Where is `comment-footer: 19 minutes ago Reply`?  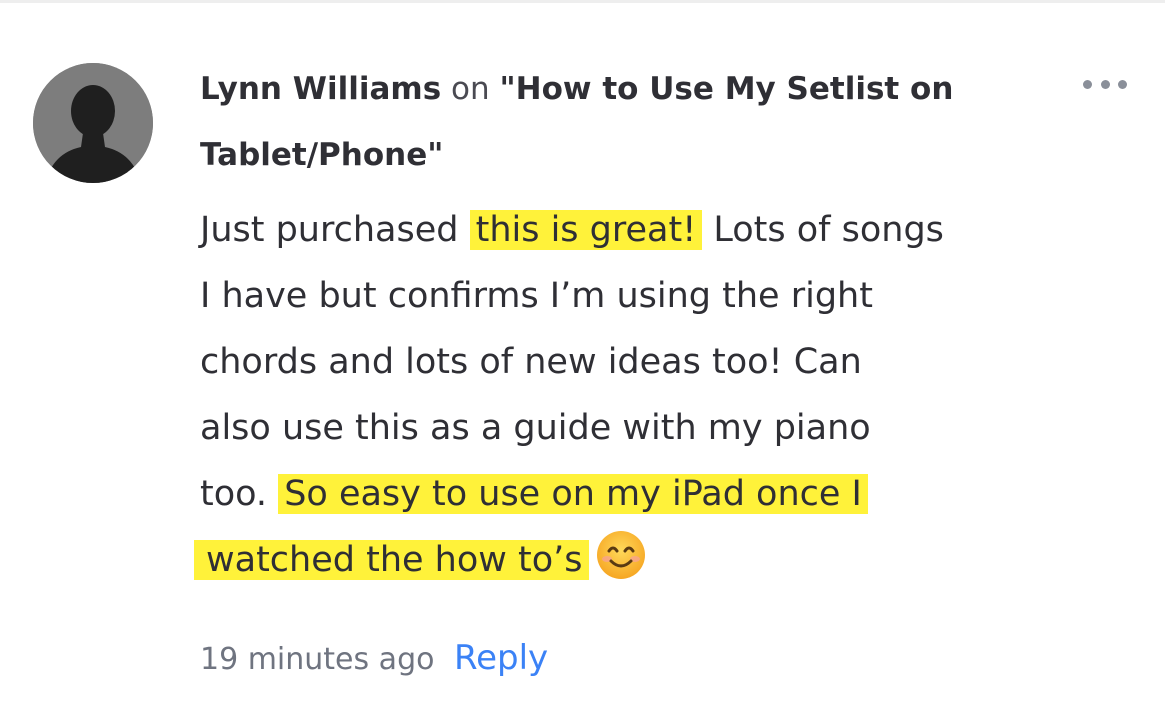 comment-footer: 19 minutes ago Reply is located at coordinates (374, 659).